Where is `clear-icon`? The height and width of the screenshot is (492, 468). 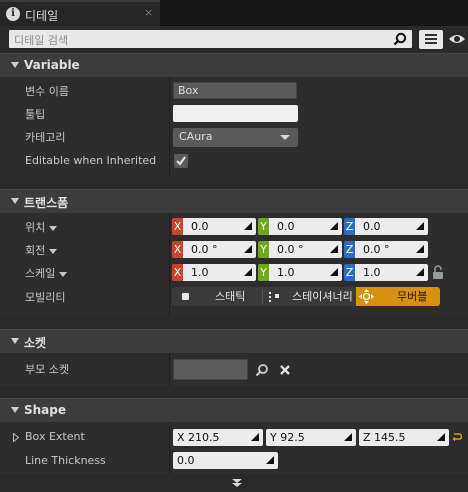 clear-icon is located at coordinates (285, 370).